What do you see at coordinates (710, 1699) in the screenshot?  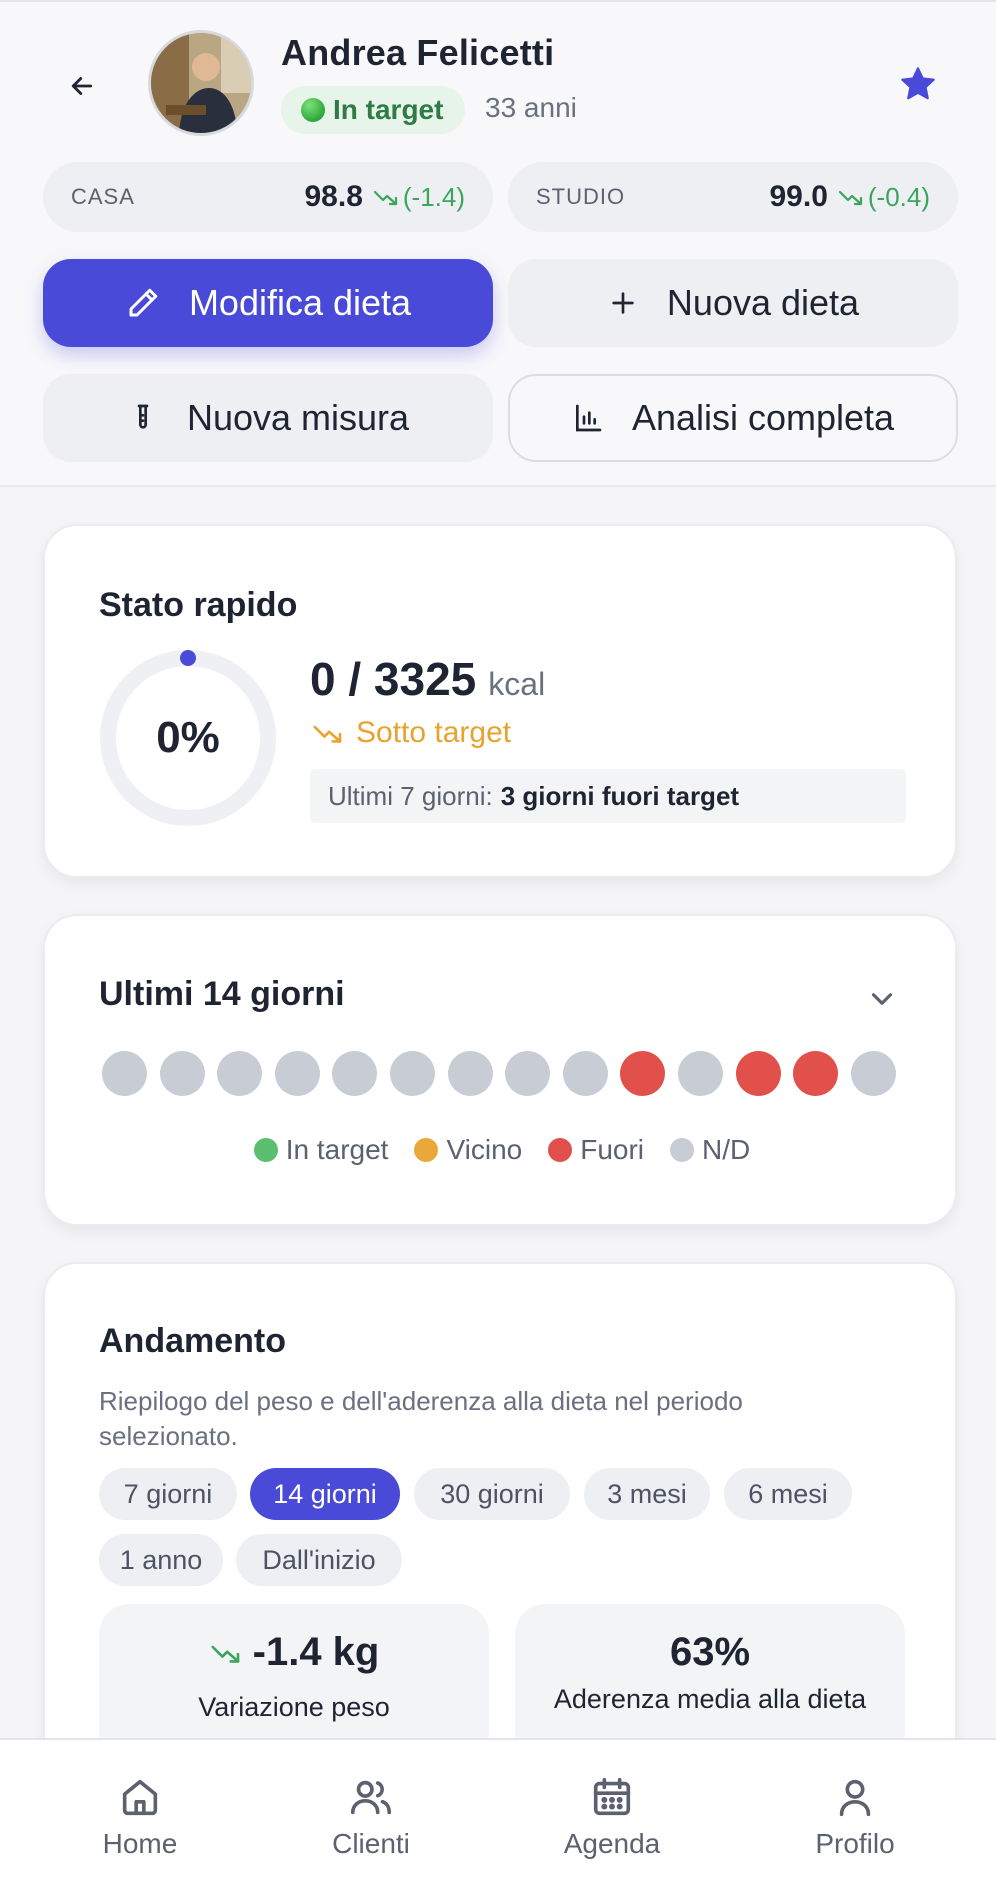 I see `adherence-label: Aderenza media alla dieta` at bounding box center [710, 1699].